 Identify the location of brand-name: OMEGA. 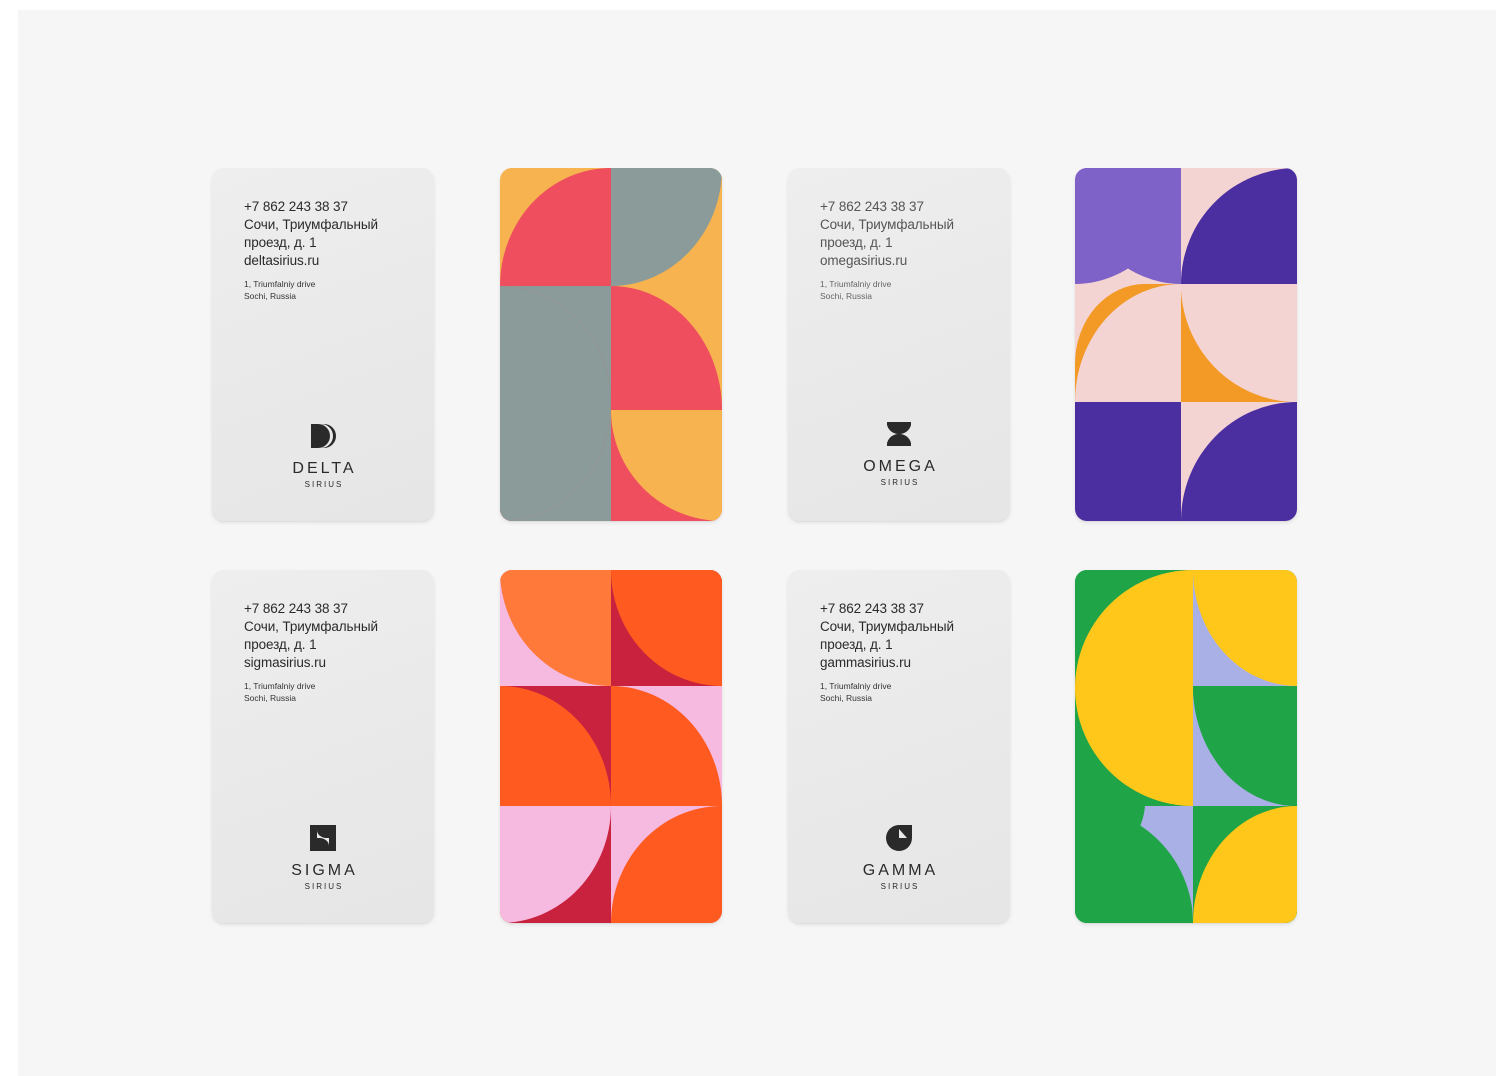
(900, 466).